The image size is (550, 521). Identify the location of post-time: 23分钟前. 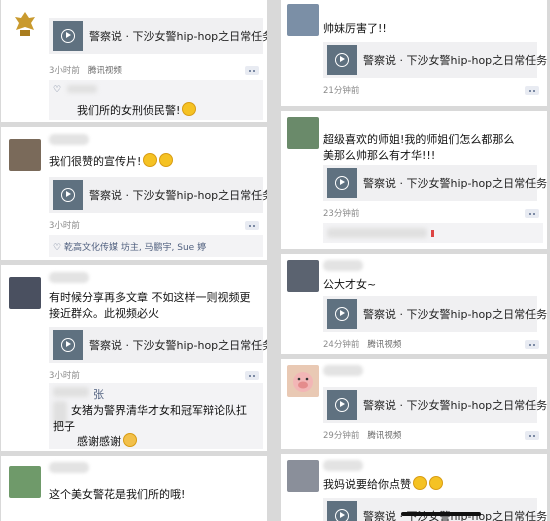
(341, 214).